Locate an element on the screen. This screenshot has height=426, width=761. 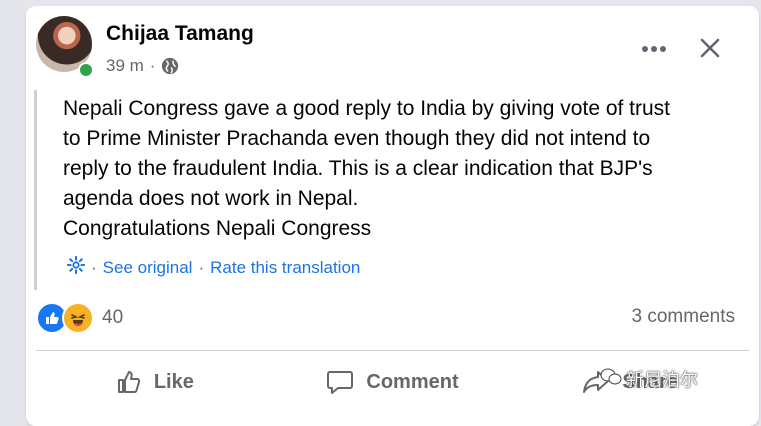
see-original-link: See original is located at coordinates (148, 268).